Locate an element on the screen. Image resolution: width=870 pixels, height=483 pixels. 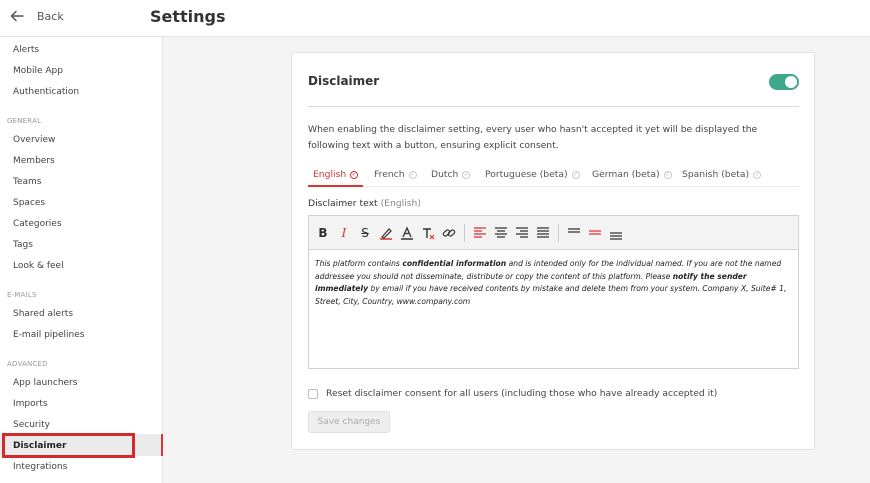
back-button: Back is located at coordinates (37, 16).